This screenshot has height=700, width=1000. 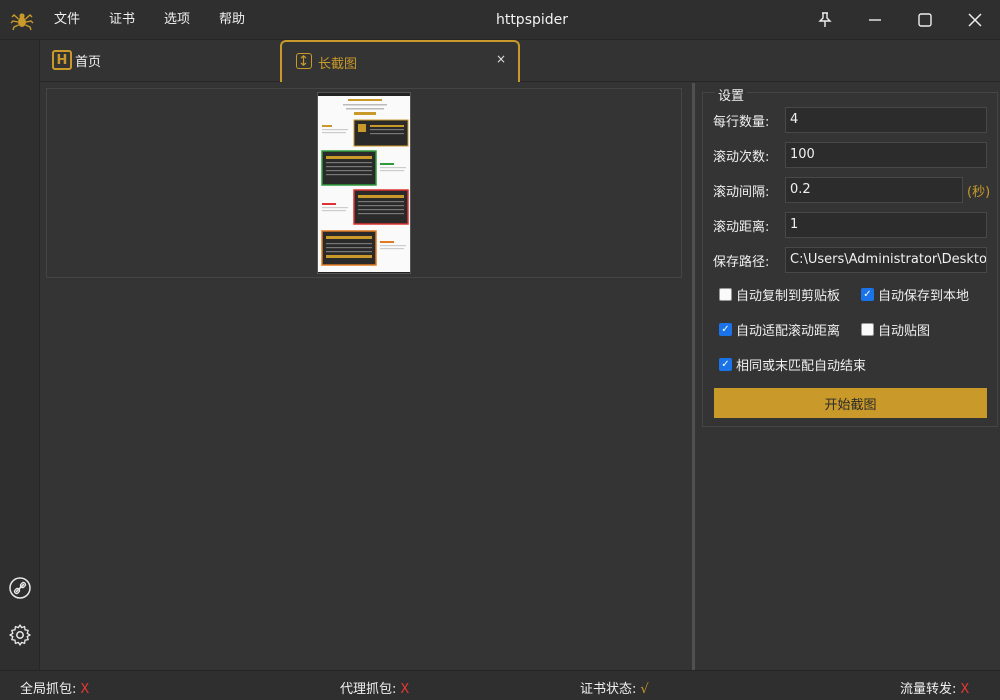 What do you see at coordinates (850, 403) in the screenshot?
I see `start-screenshot-button: 开始截图` at bounding box center [850, 403].